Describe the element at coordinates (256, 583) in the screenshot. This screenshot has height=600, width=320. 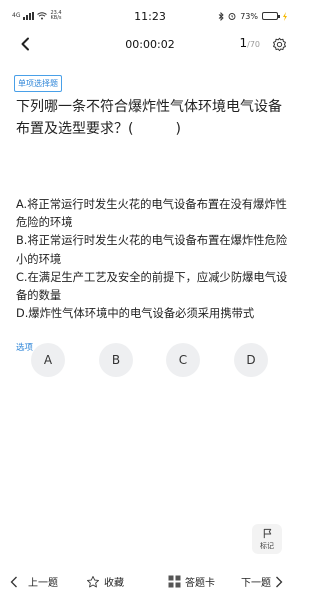
I see `next-question-label: 下一题` at that location.